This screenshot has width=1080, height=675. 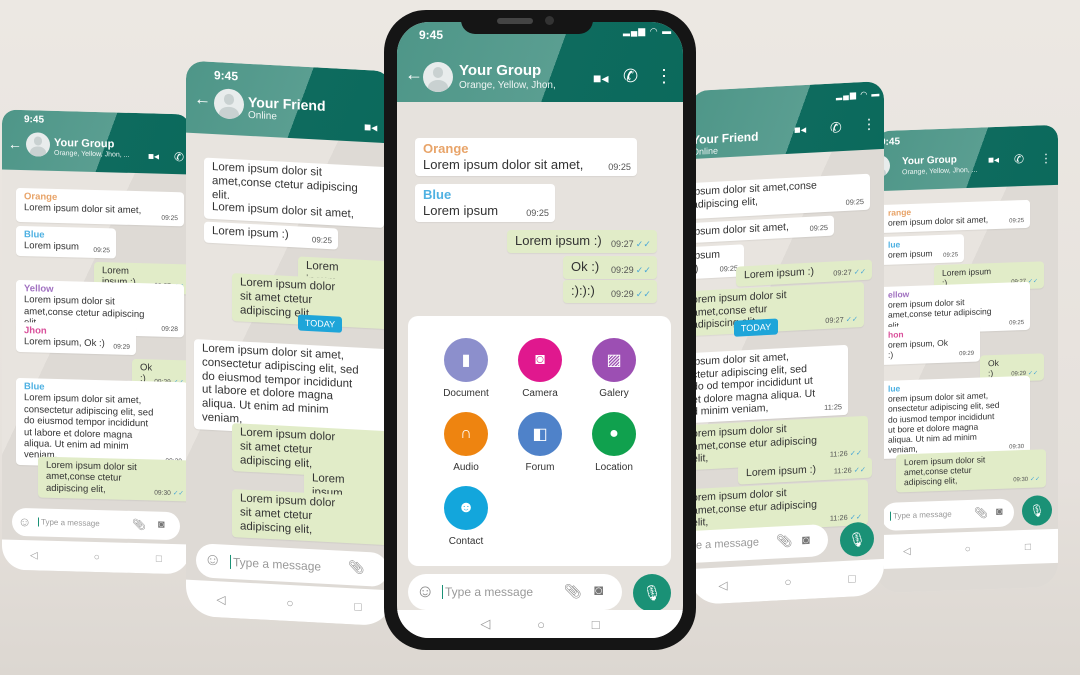 What do you see at coordinates (614, 467) in the screenshot?
I see `attachment-label: Location` at bounding box center [614, 467].